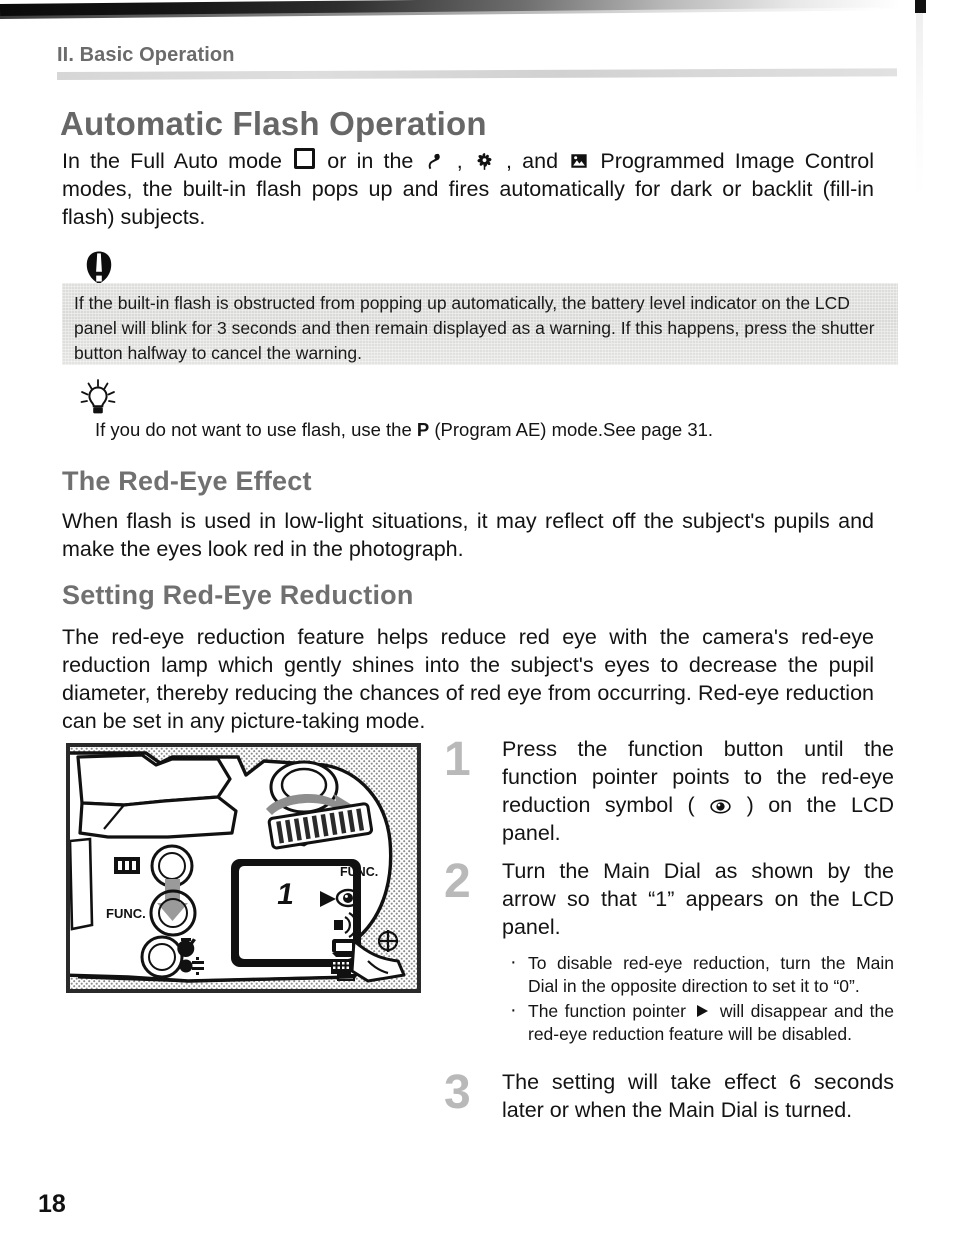 This screenshot has width=954, height=1235. I want to click on header-rule, so click(477, 74).